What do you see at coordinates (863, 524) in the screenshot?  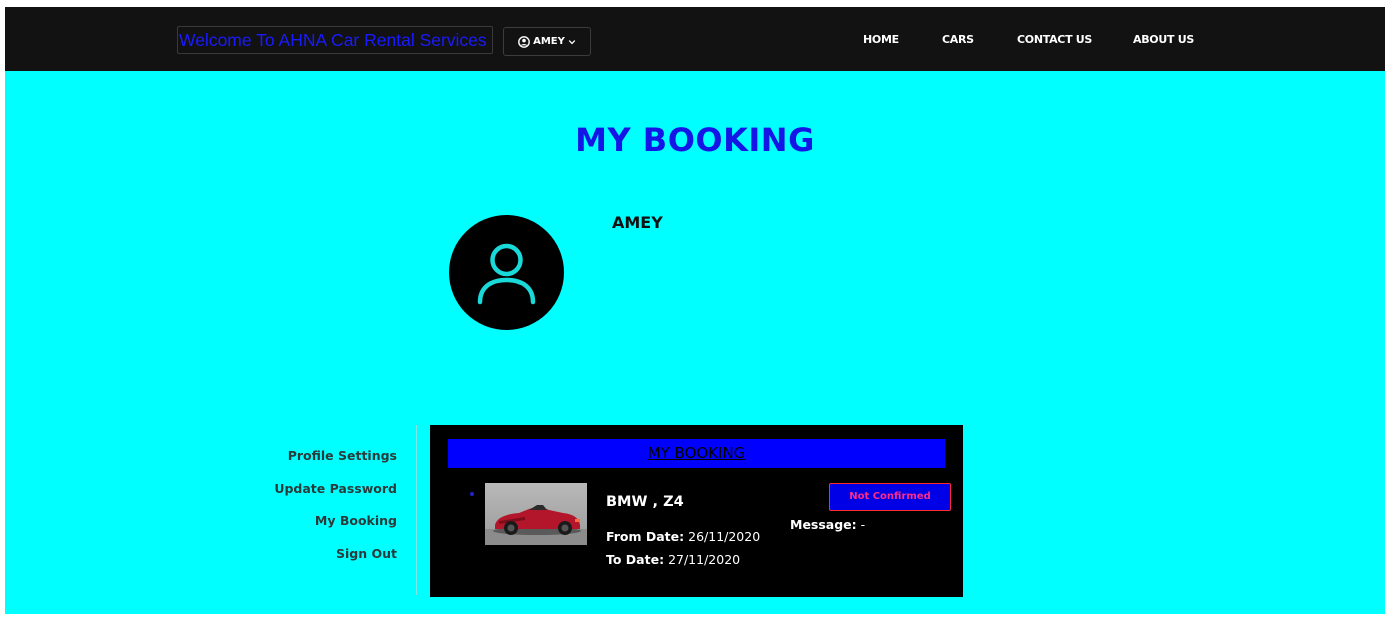 I see `message-value: -` at bounding box center [863, 524].